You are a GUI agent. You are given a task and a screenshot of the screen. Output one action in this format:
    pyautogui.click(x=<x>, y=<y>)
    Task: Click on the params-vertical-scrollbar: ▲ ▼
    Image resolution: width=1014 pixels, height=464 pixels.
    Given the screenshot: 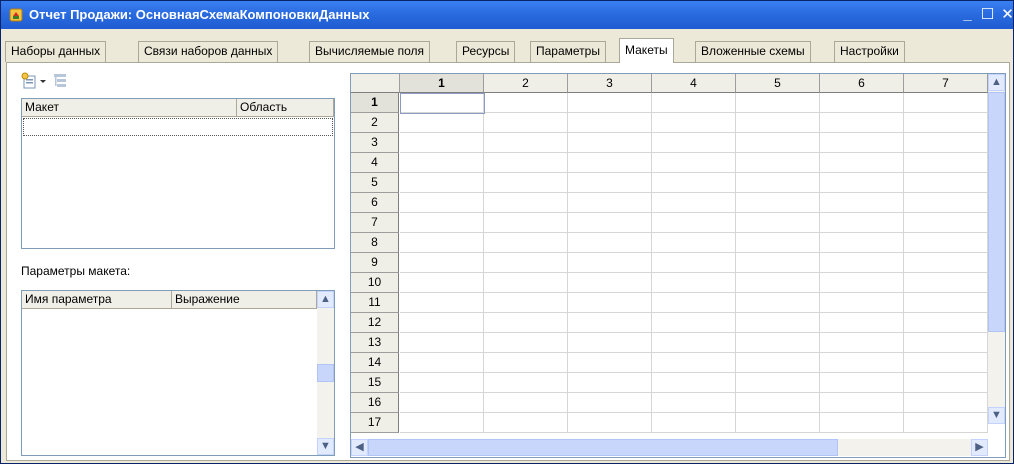 What is the action you would take?
    pyautogui.click(x=325, y=373)
    